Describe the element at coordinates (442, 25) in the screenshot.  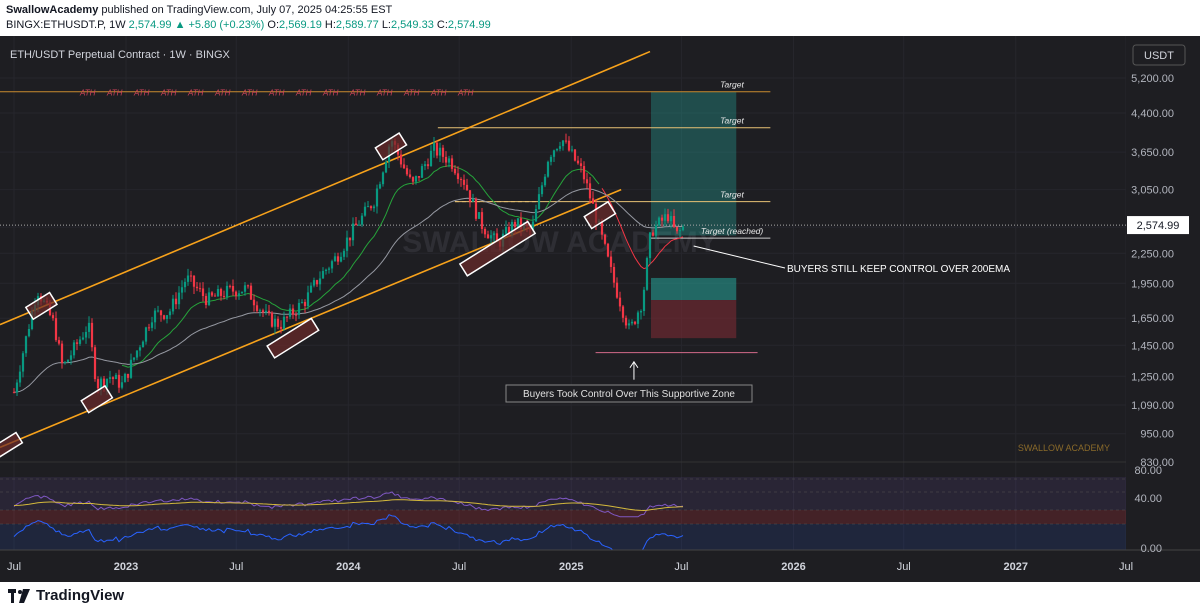
I see `close-label: C:` at that location.